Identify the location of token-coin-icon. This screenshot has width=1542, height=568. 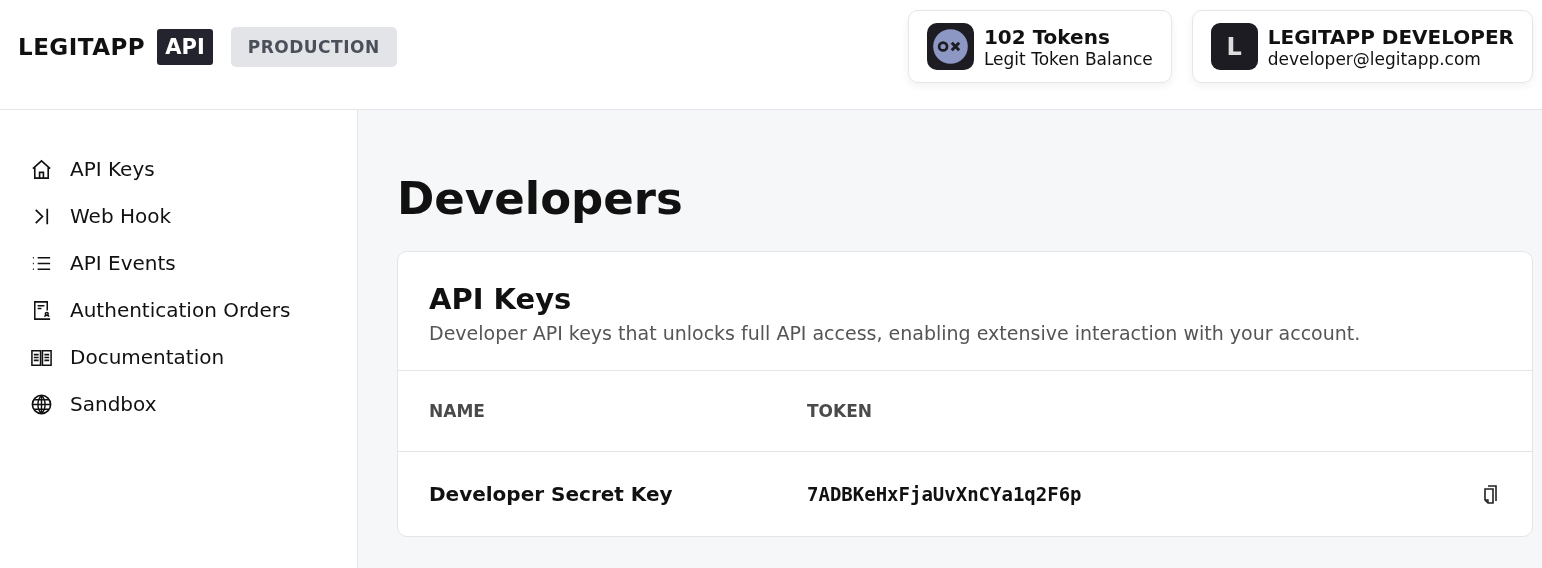
(950, 46).